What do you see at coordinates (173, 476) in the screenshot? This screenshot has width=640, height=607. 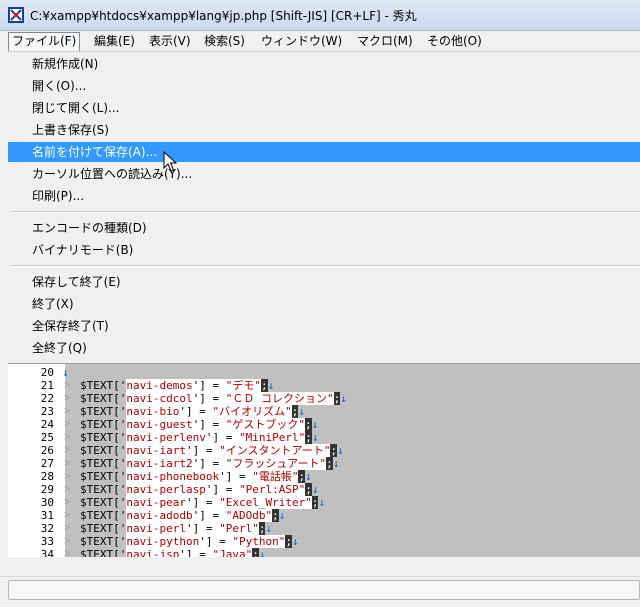 I see `code-key: navi-phonebook` at bounding box center [173, 476].